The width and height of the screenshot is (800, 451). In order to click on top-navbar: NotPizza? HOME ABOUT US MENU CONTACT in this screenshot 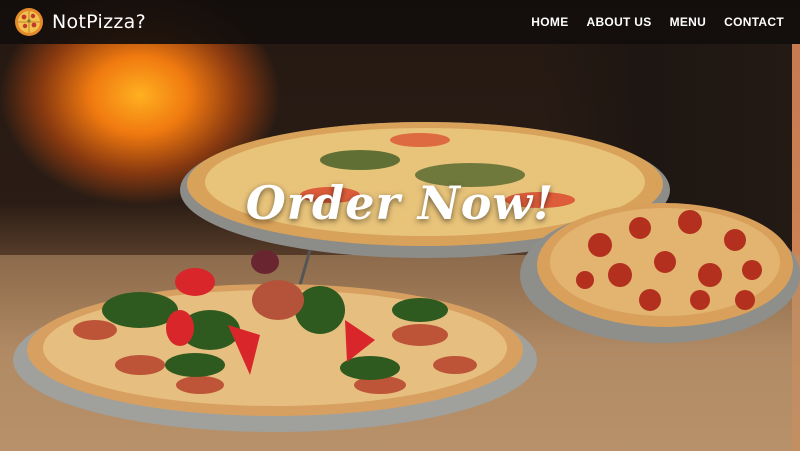, I will do `click(400, 22)`.